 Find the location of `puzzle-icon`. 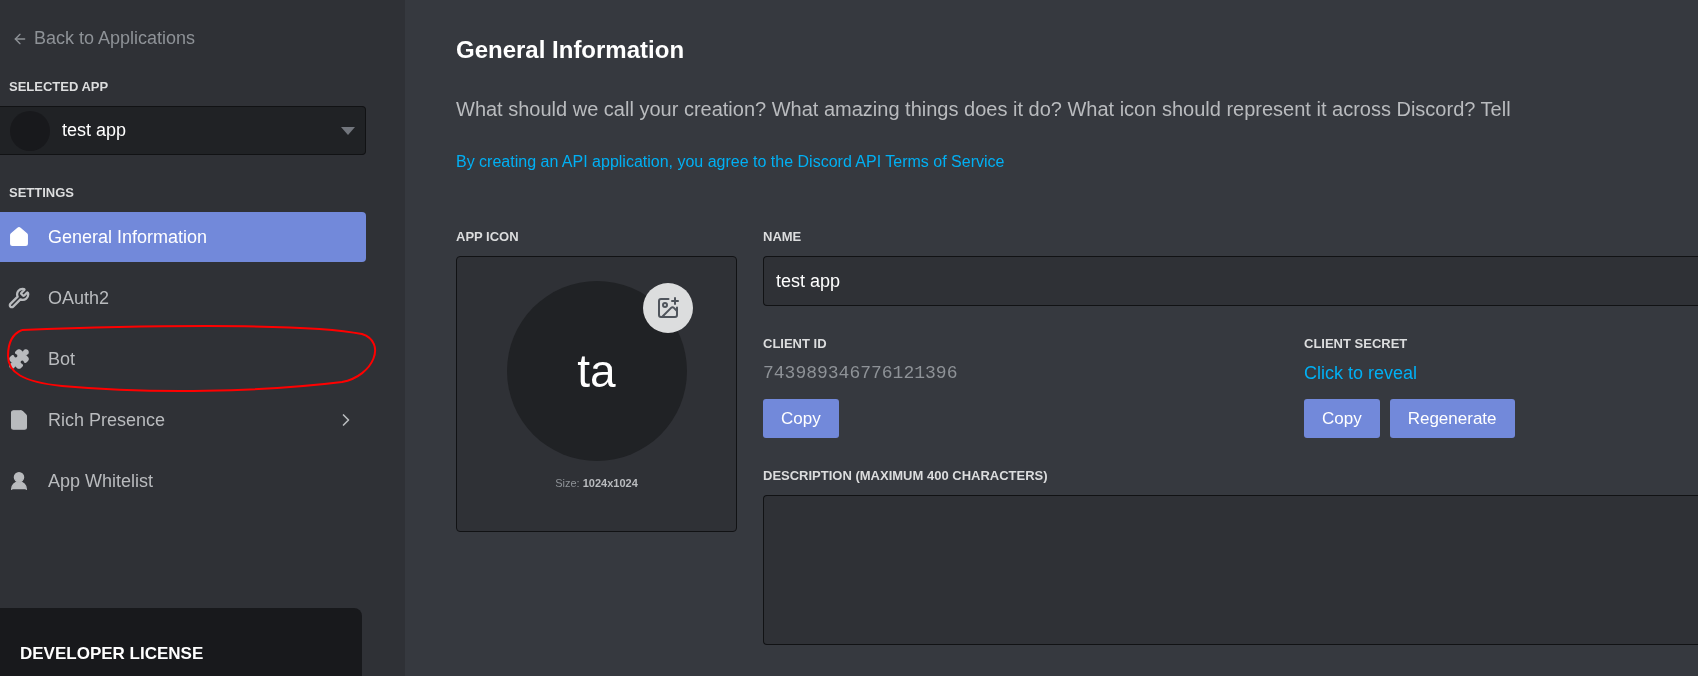

puzzle-icon is located at coordinates (19, 359).